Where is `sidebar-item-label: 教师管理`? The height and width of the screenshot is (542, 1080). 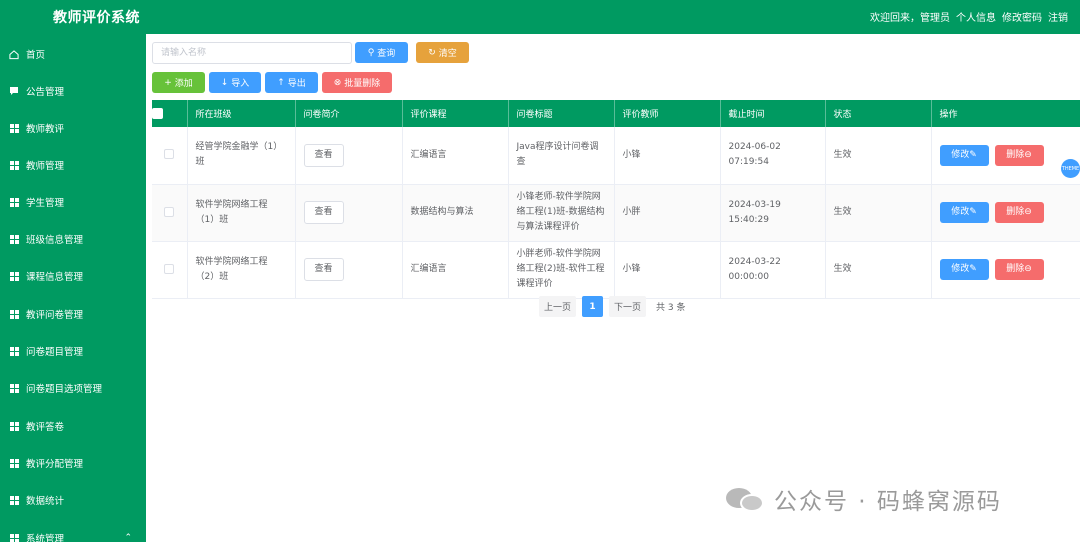 sidebar-item-label: 教师管理 is located at coordinates (45, 166).